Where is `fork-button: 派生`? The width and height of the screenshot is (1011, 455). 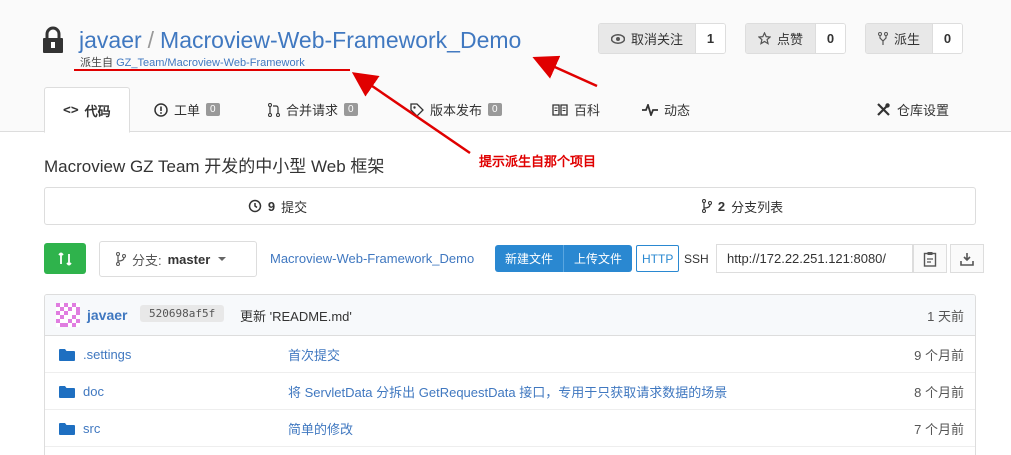 fork-button: 派生 is located at coordinates (899, 38).